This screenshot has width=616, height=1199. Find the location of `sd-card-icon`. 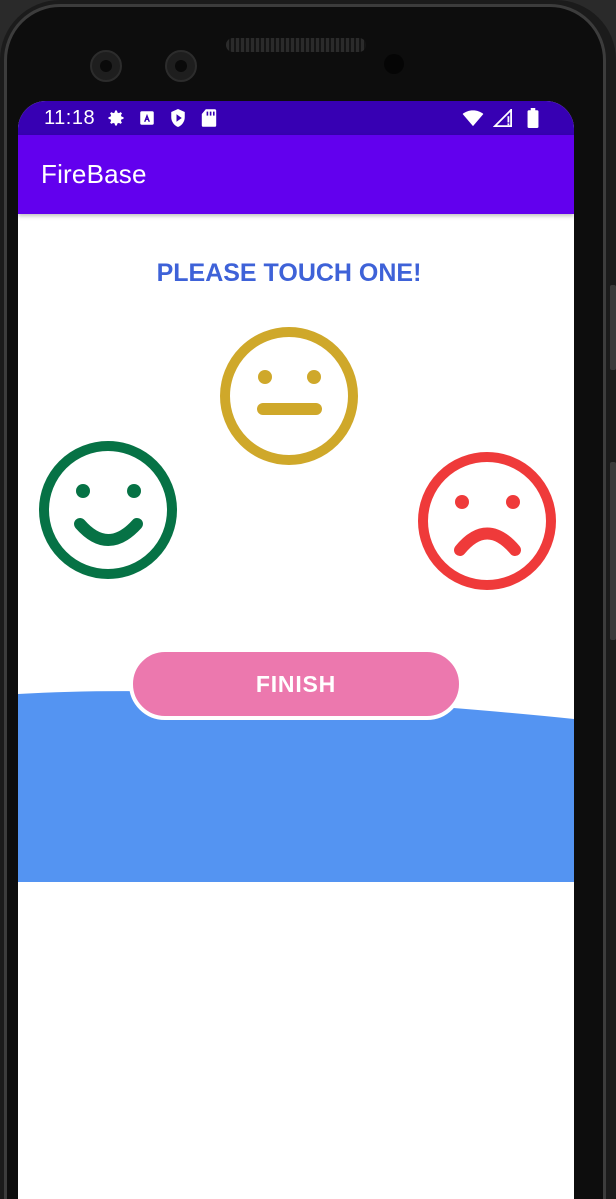

sd-card-icon is located at coordinates (209, 118).